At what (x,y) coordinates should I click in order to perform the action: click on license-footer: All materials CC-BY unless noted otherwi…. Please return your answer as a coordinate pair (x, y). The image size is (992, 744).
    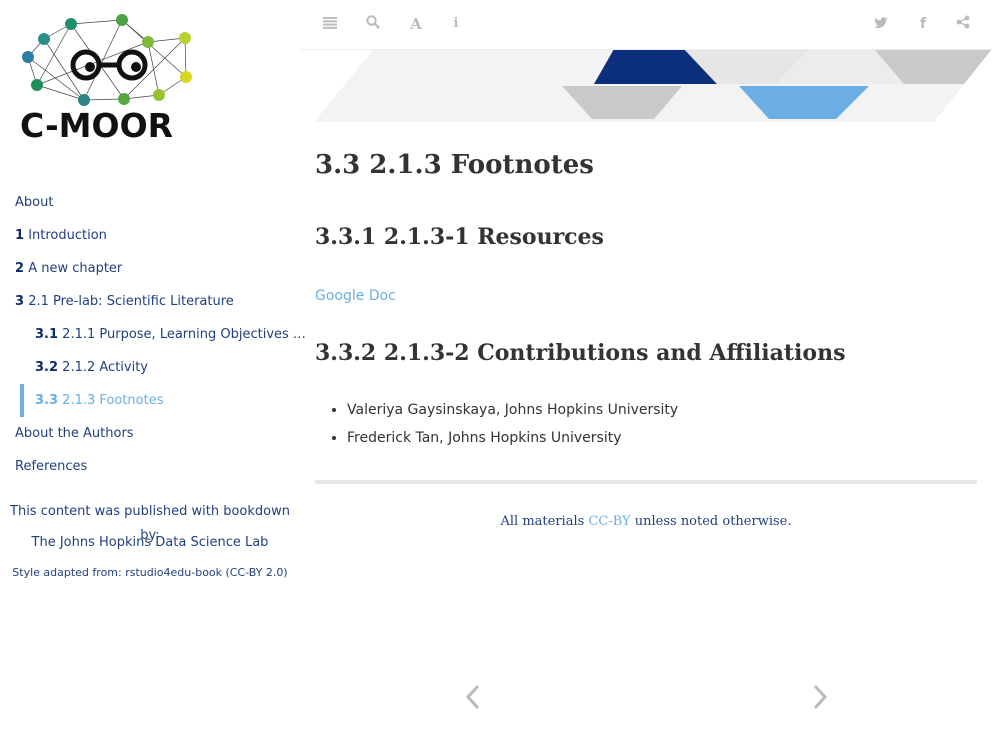
    Looking at the image, I should click on (646, 521).